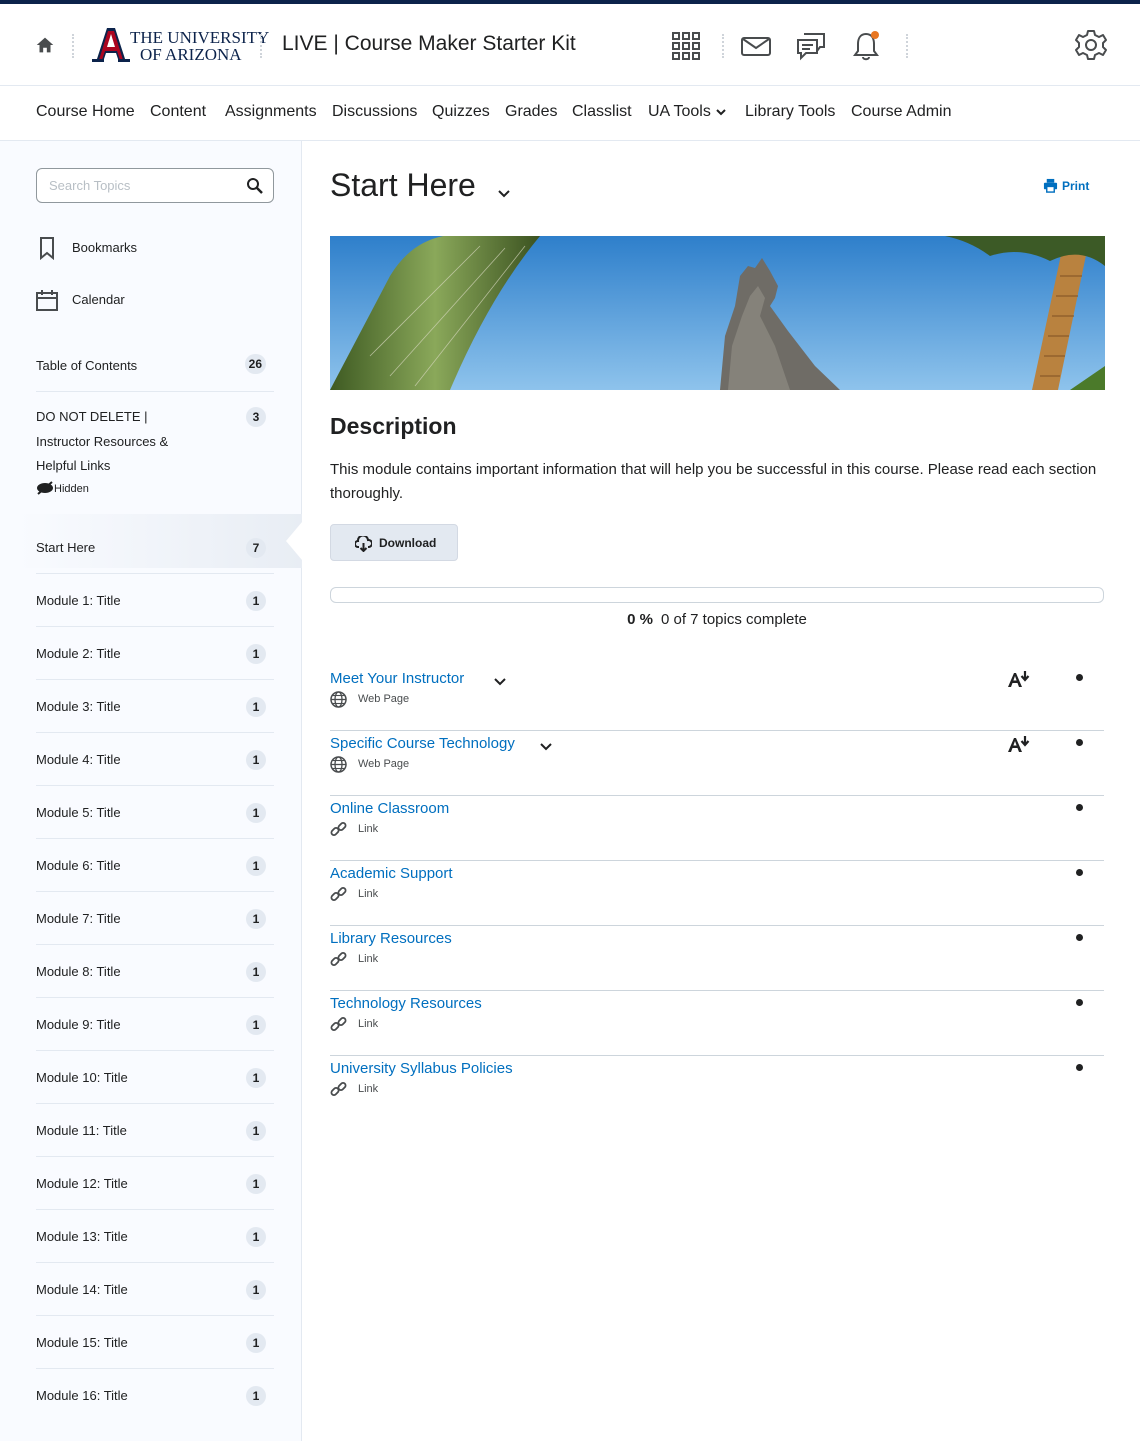 This screenshot has height=1441, width=1140. What do you see at coordinates (155, 185) in the screenshot?
I see `search-topics-input: Search Topics` at bounding box center [155, 185].